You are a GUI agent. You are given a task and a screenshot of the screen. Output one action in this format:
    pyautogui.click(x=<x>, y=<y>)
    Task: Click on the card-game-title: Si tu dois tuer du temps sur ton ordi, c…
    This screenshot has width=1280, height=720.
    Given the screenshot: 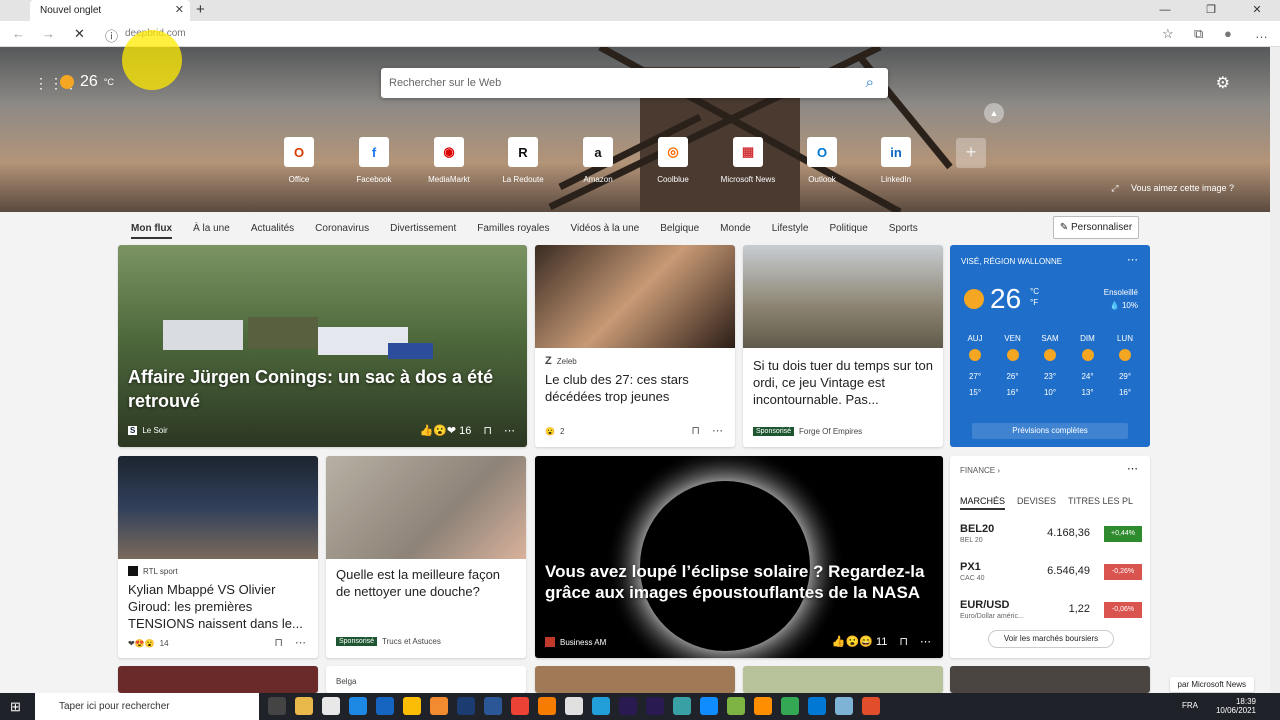 What is the action you would take?
    pyautogui.click(x=843, y=382)
    